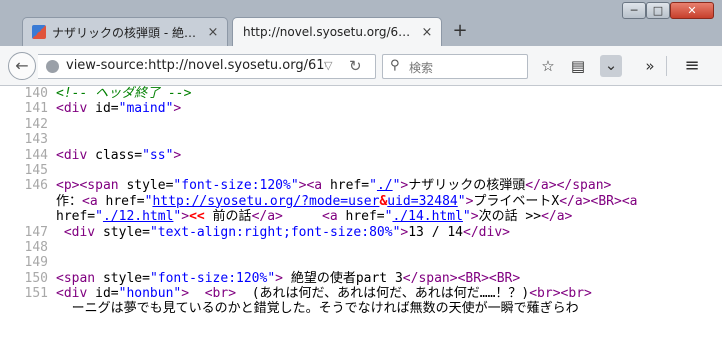 This screenshot has height=340, width=722. Describe the element at coordinates (317, 308) in the screenshot. I see `source-code: ーニグは夢でも見ているのかと錯覚した。そうでなければ無数の天使が一瞬で薙ぎらわ` at that location.